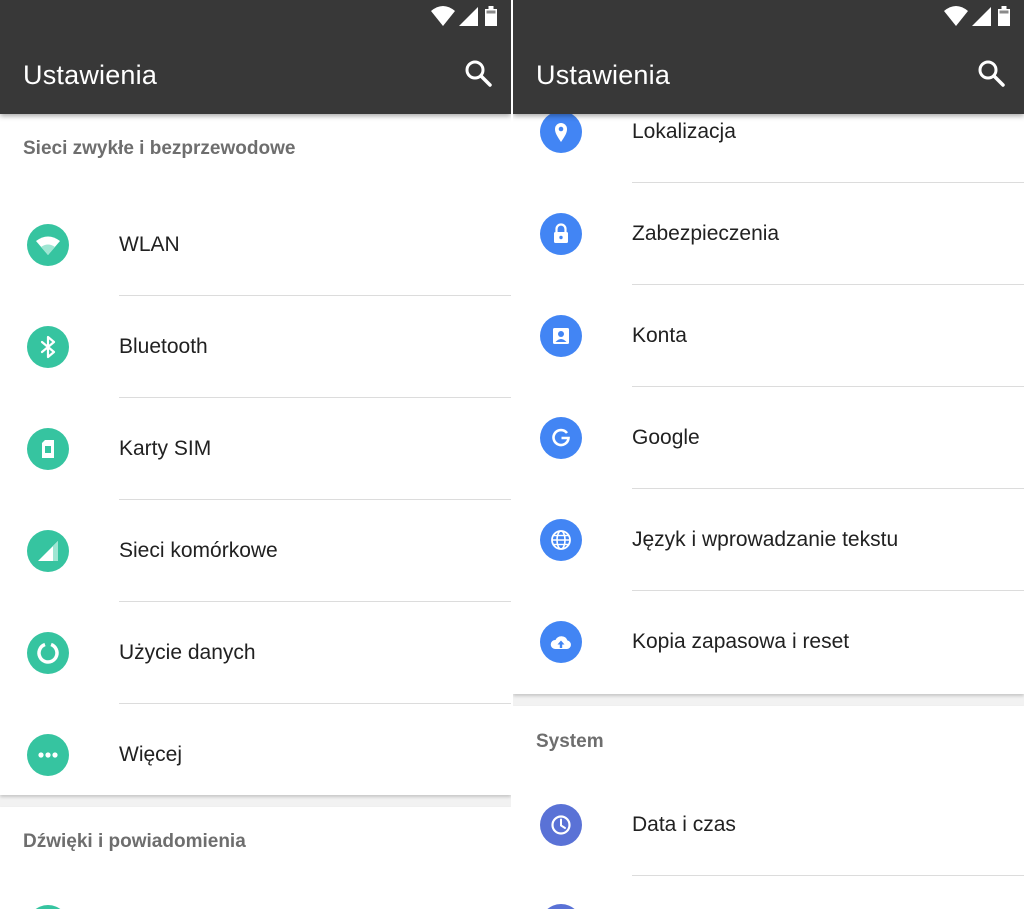 This screenshot has height=909, width=1024. I want to click on cloud-upload-icon, so click(561, 642).